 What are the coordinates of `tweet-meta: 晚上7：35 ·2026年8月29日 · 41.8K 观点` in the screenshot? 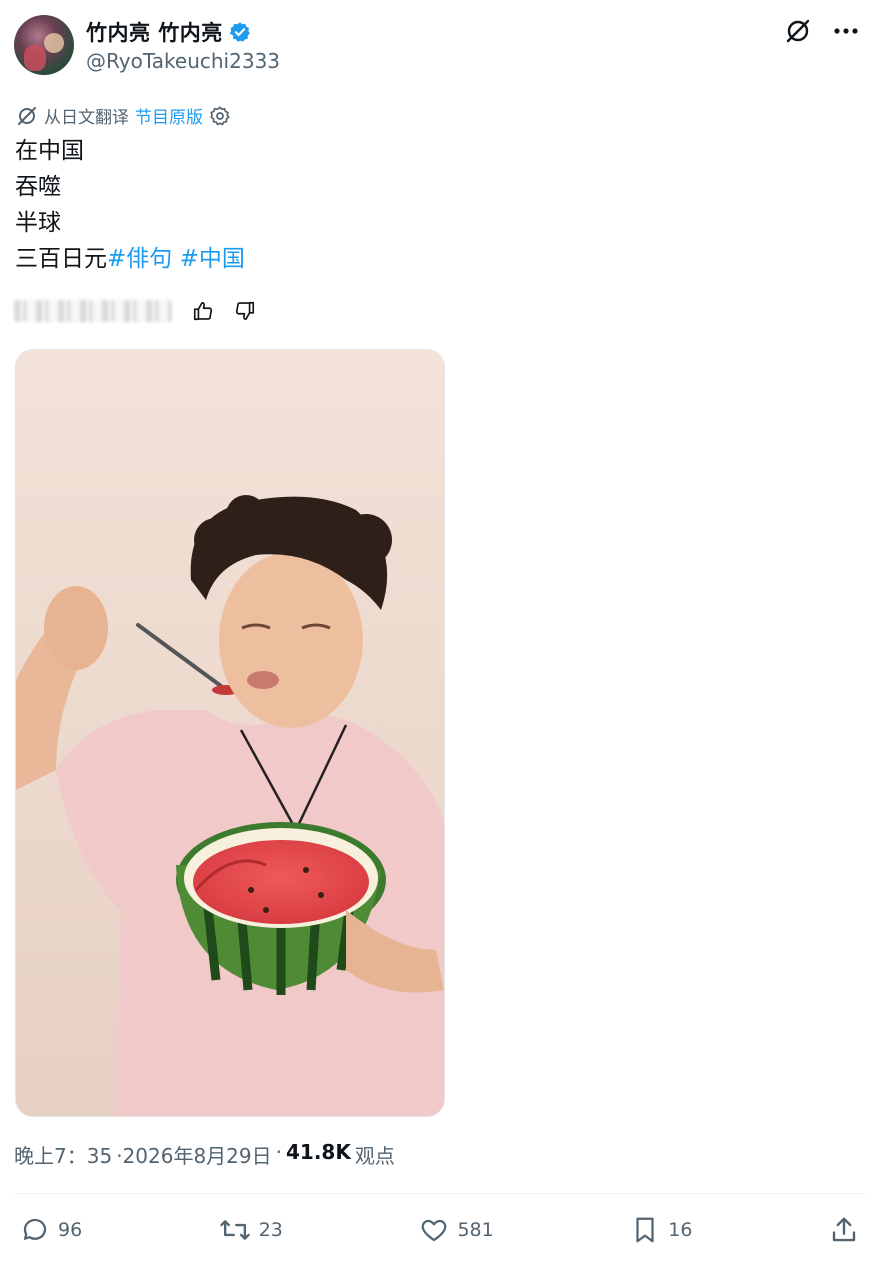 It's located at (204, 1154).